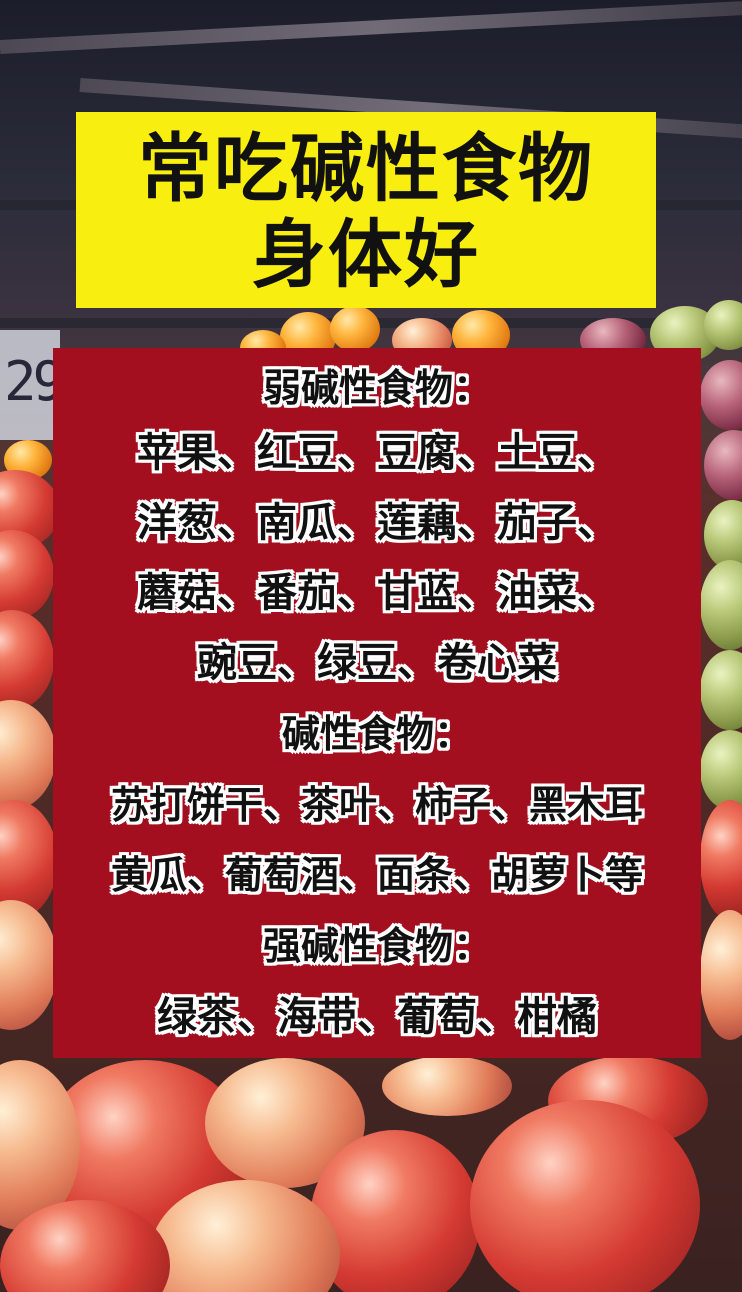 This screenshot has height=1292, width=742. Describe the element at coordinates (371, 27) in the screenshot. I see `ceiling-beam` at that location.